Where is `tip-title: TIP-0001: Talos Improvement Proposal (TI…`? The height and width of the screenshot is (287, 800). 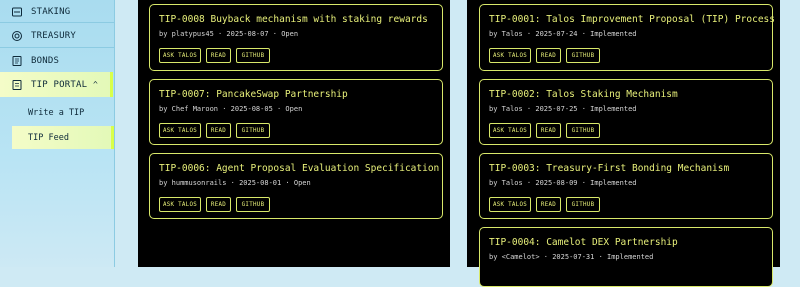 tip-title: TIP-0001: Talos Improvement Proposal (TI… is located at coordinates (632, 19).